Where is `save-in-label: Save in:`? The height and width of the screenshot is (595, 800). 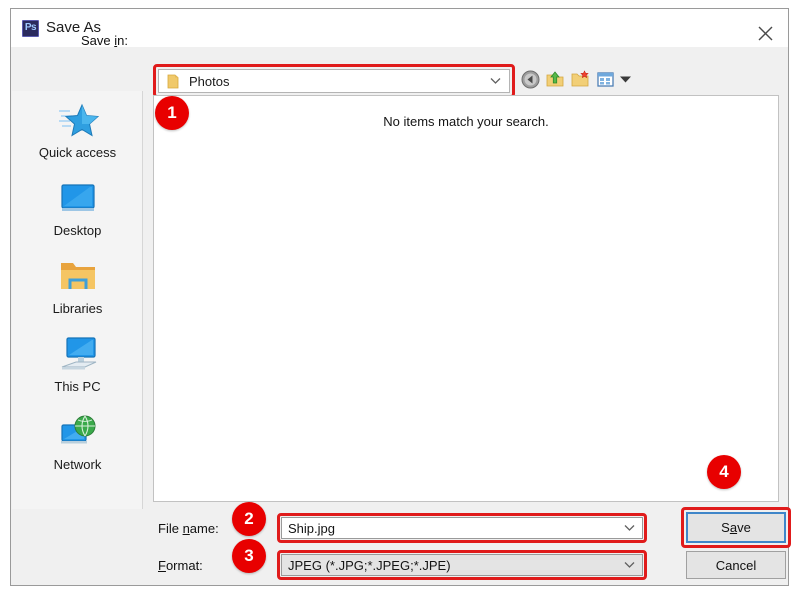
save-in-label: Save in: is located at coordinates (104, 40).